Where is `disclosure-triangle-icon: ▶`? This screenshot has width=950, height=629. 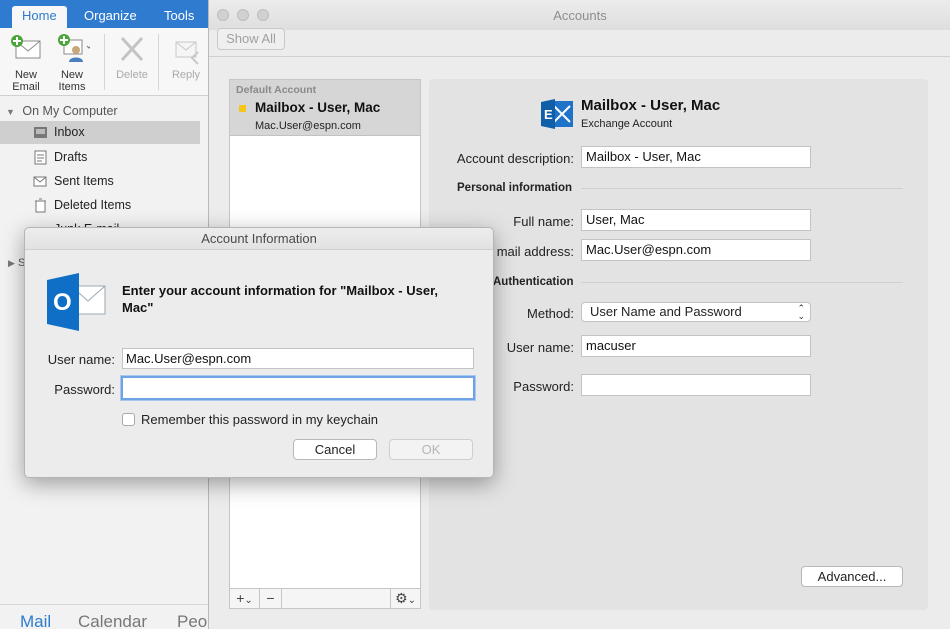 disclosure-triangle-icon: ▶ is located at coordinates (11, 263).